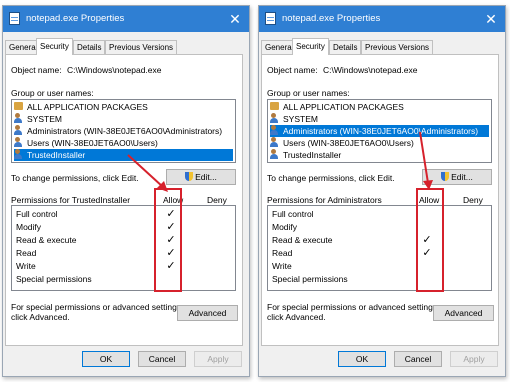  I want to click on list-item: TrustedInstaller, so click(307, 155).